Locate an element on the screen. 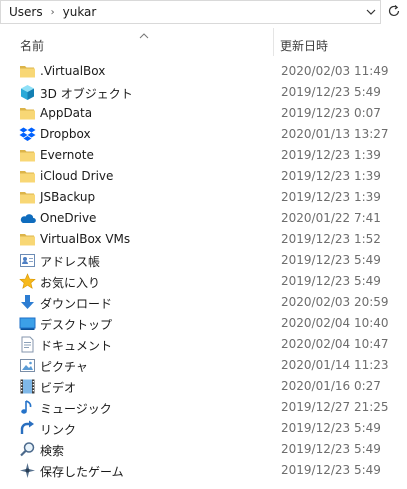 Image resolution: width=407 pixels, height=489 pixels. list-item: iCloud Drive 2019/12/23 1:39 is located at coordinates (203, 176).